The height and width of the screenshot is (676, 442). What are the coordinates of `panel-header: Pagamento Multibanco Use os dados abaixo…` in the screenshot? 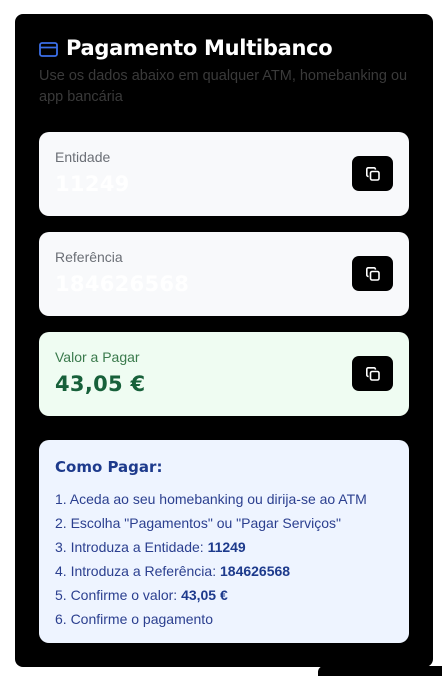 It's located at (229, 72).